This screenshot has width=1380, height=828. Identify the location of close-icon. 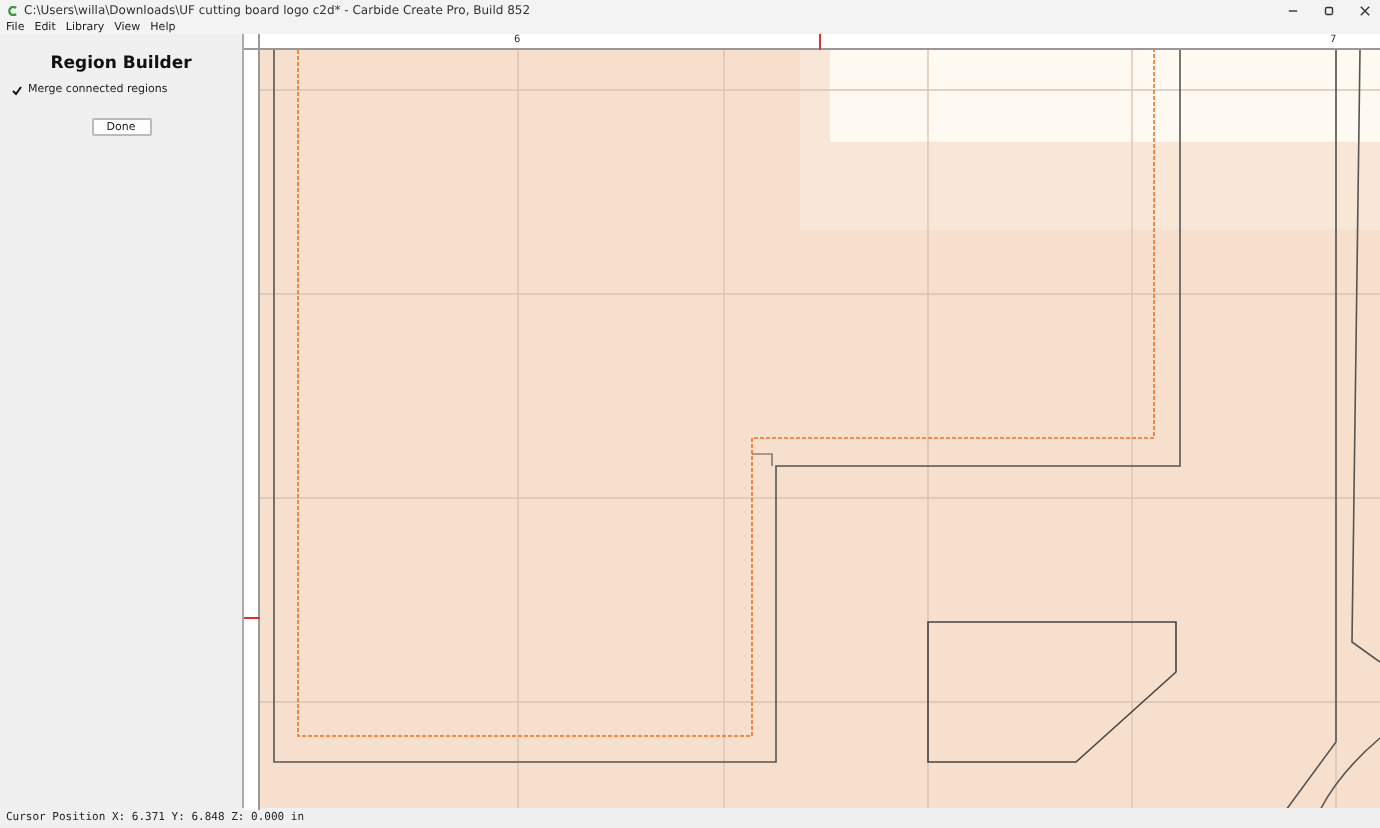
(1365, 10).